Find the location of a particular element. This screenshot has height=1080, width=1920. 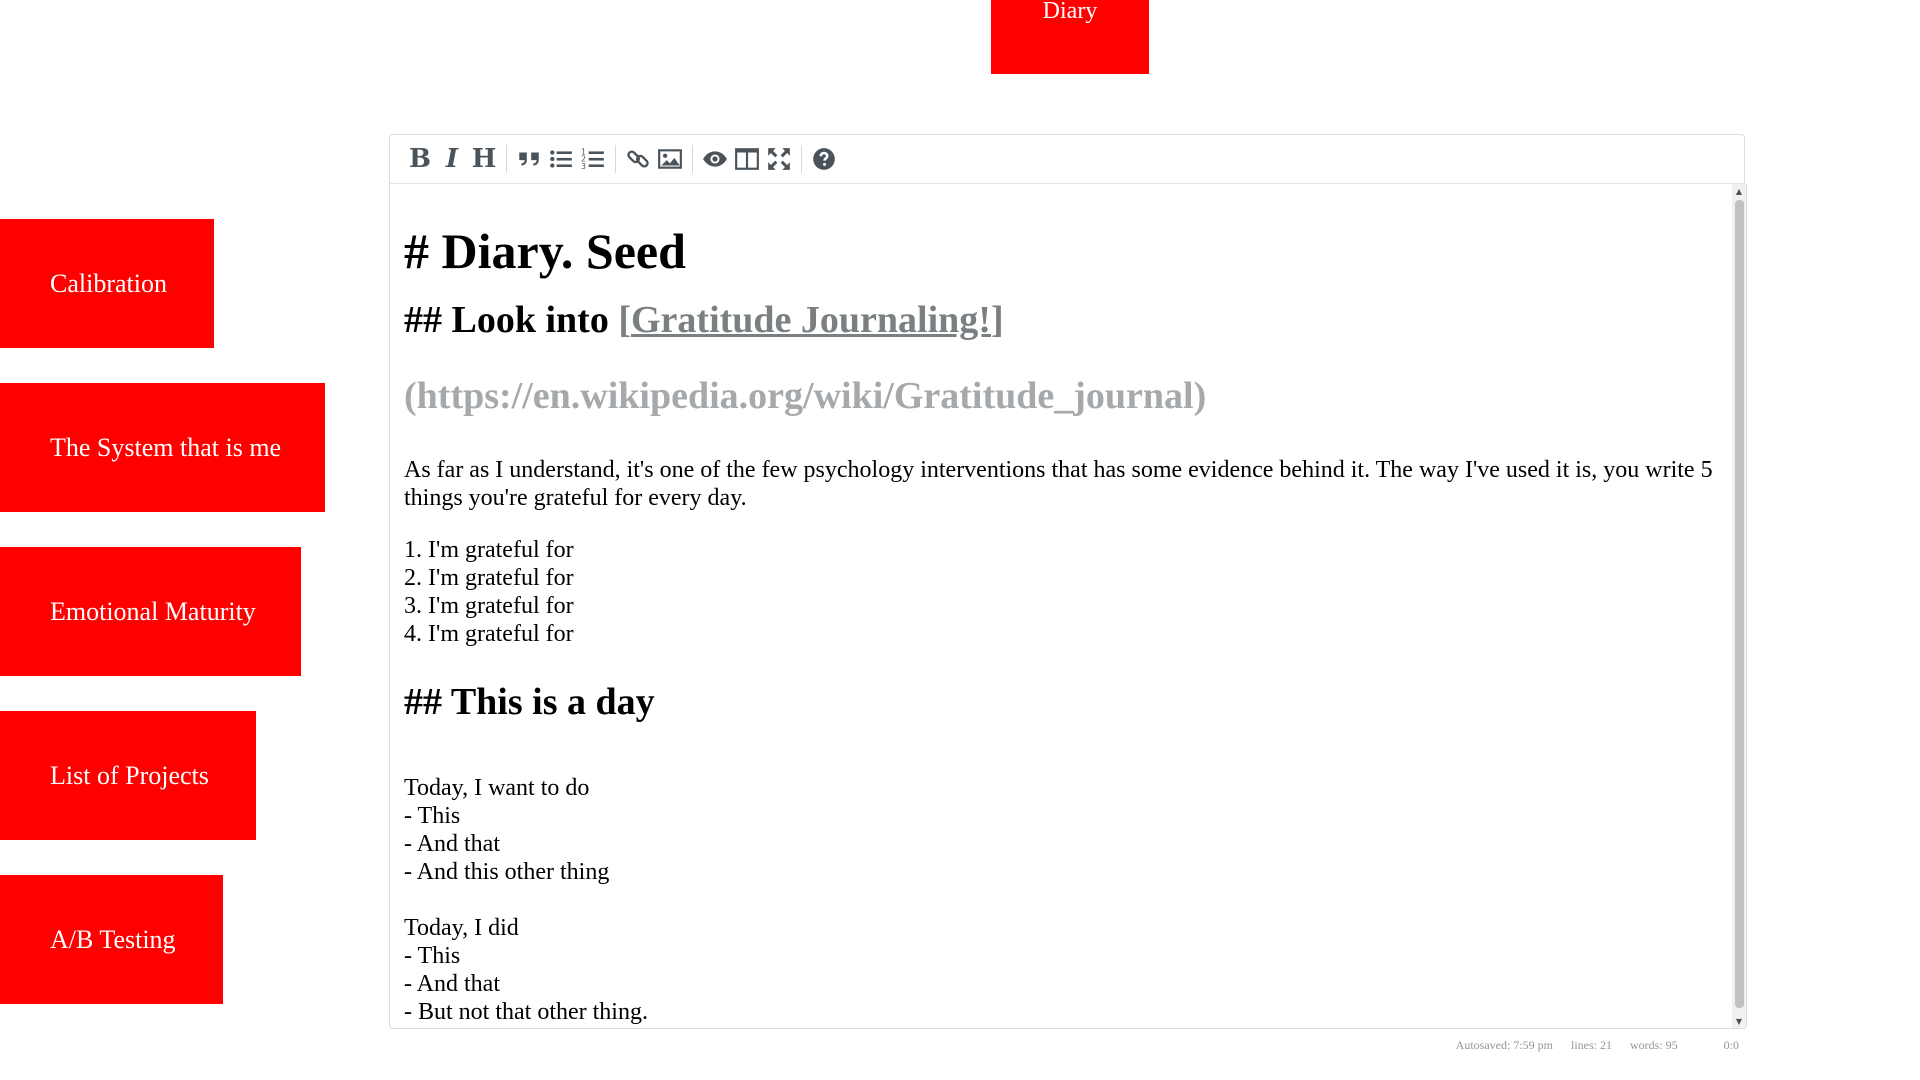

bold-icon: B is located at coordinates (420, 159).